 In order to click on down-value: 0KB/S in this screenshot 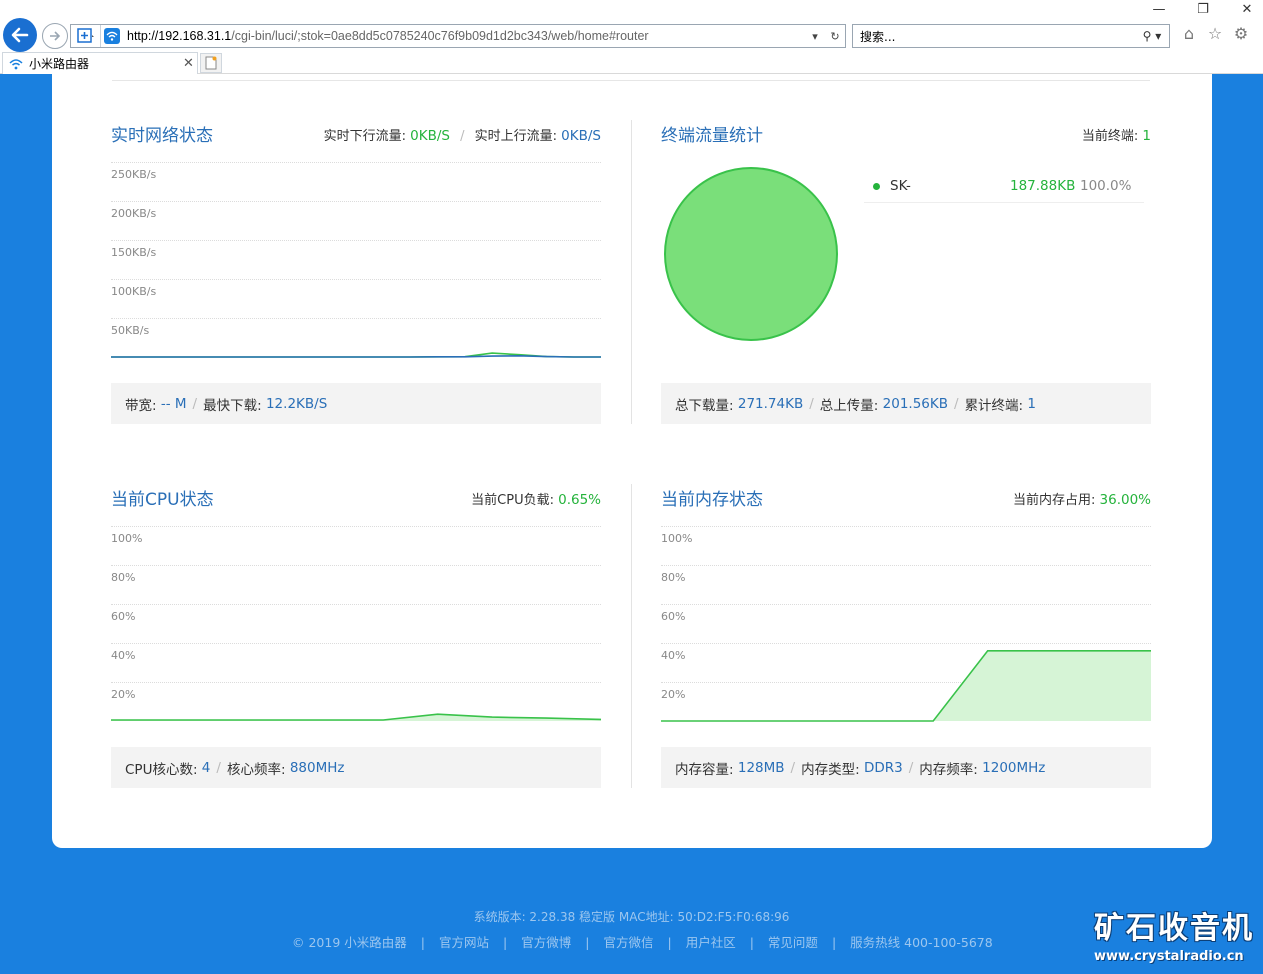, I will do `click(430, 136)`.